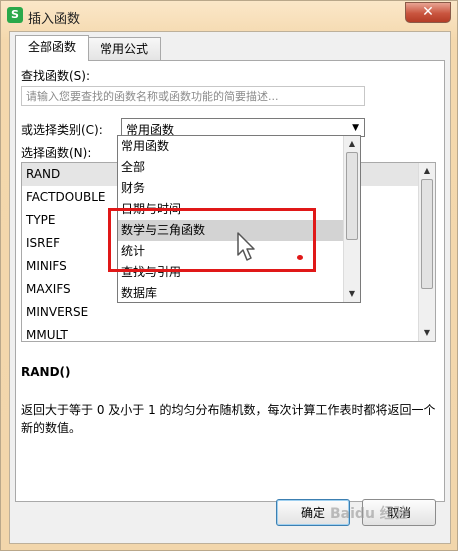  What do you see at coordinates (231, 272) in the screenshot?
I see `category-option: 查找与引用` at bounding box center [231, 272].